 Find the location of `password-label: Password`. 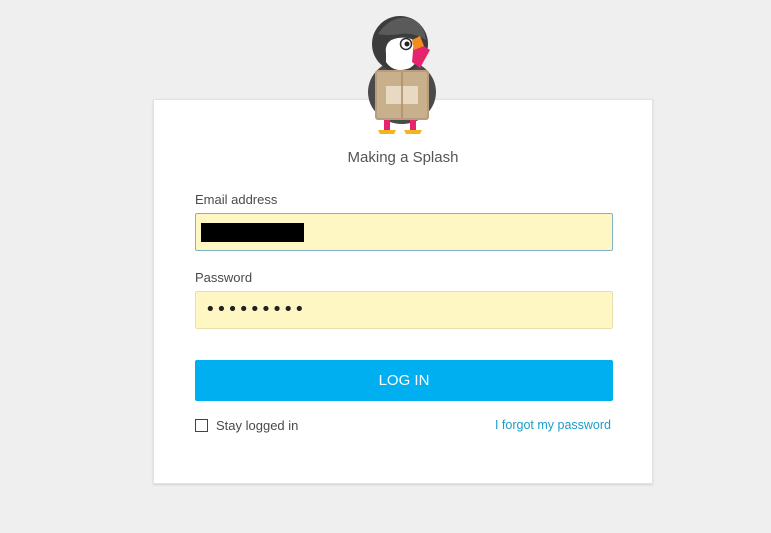

password-label: Password is located at coordinates (224, 277).